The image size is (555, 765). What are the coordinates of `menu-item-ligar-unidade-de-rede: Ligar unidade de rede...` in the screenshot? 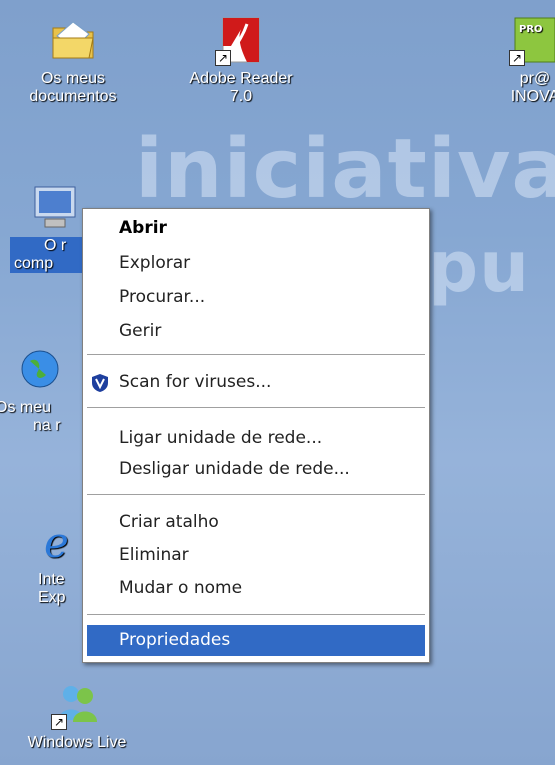 It's located at (256, 438).